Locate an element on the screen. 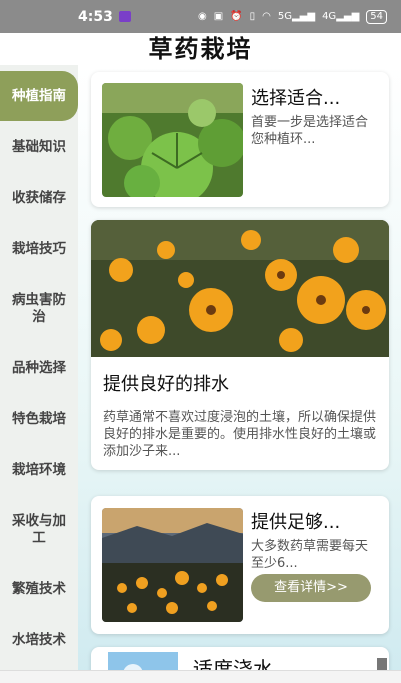  bottom-navigation is located at coordinates (200, 676).